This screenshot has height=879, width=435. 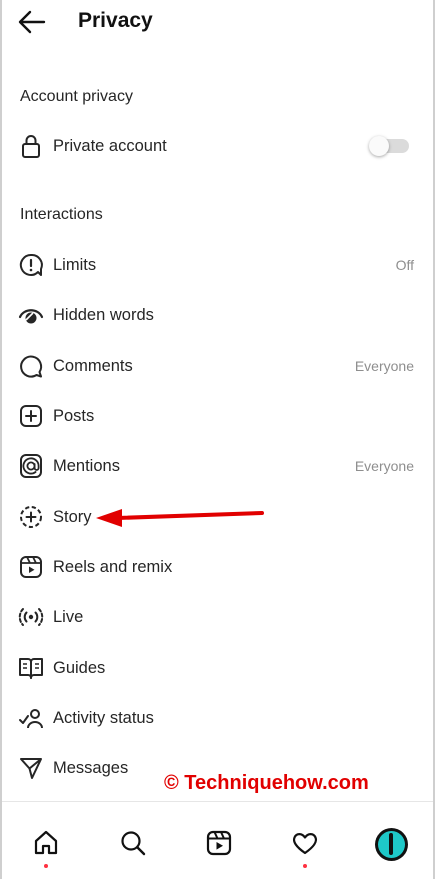 What do you see at coordinates (68, 616) in the screenshot?
I see `live-label: Live` at bounding box center [68, 616].